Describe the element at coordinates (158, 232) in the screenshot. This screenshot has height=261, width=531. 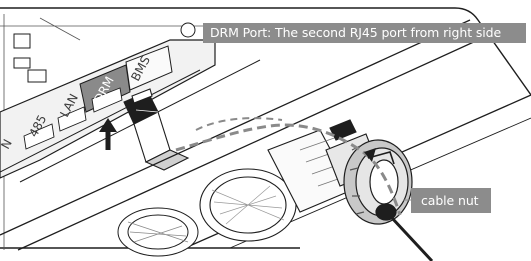
I see `background-gland` at that location.